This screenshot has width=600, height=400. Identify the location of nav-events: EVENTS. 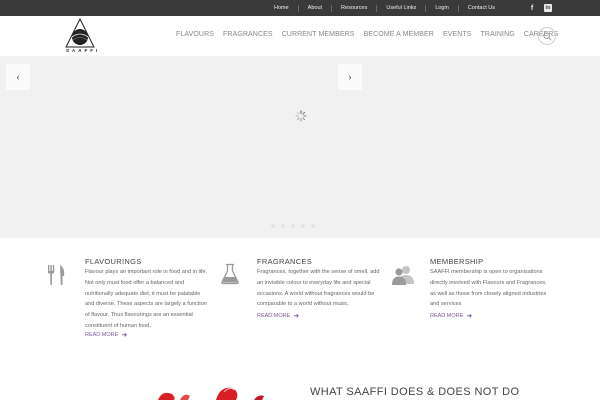
(457, 34).